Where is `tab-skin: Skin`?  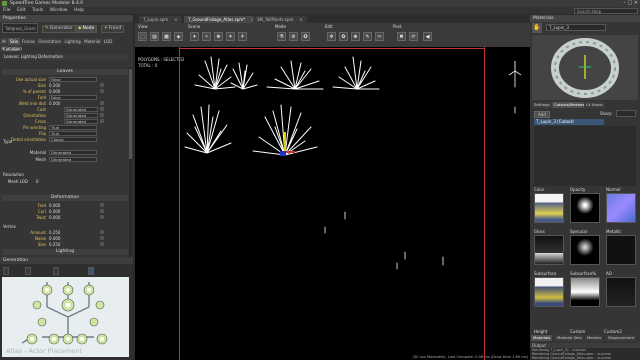 tab-skin: Skin is located at coordinates (14, 41).